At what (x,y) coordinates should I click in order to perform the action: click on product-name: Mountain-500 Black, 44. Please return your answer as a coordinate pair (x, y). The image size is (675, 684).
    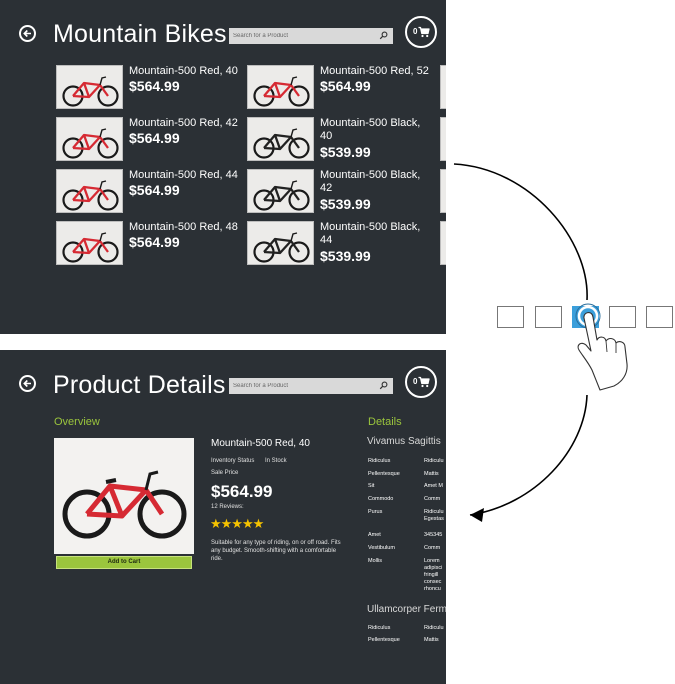
    Looking at the image, I should click on (370, 233).